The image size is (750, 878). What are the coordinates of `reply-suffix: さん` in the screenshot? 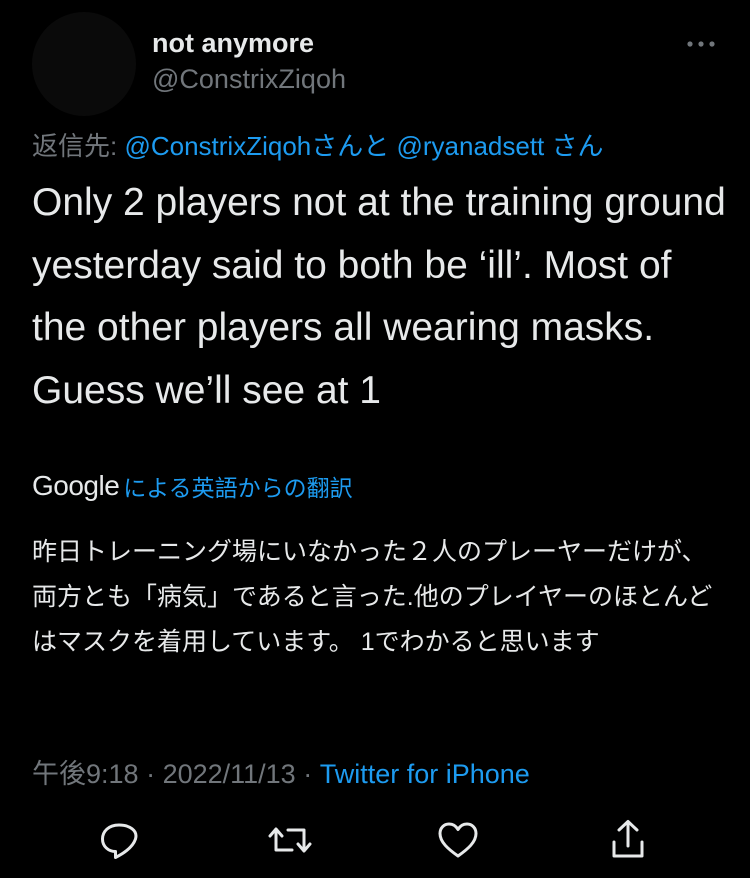 It's located at (574, 146).